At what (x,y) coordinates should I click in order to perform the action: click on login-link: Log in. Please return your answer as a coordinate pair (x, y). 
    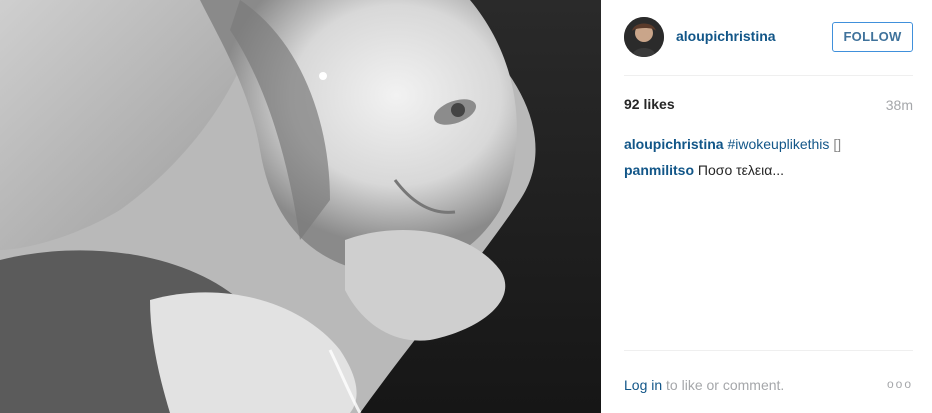
    Looking at the image, I should click on (643, 385).